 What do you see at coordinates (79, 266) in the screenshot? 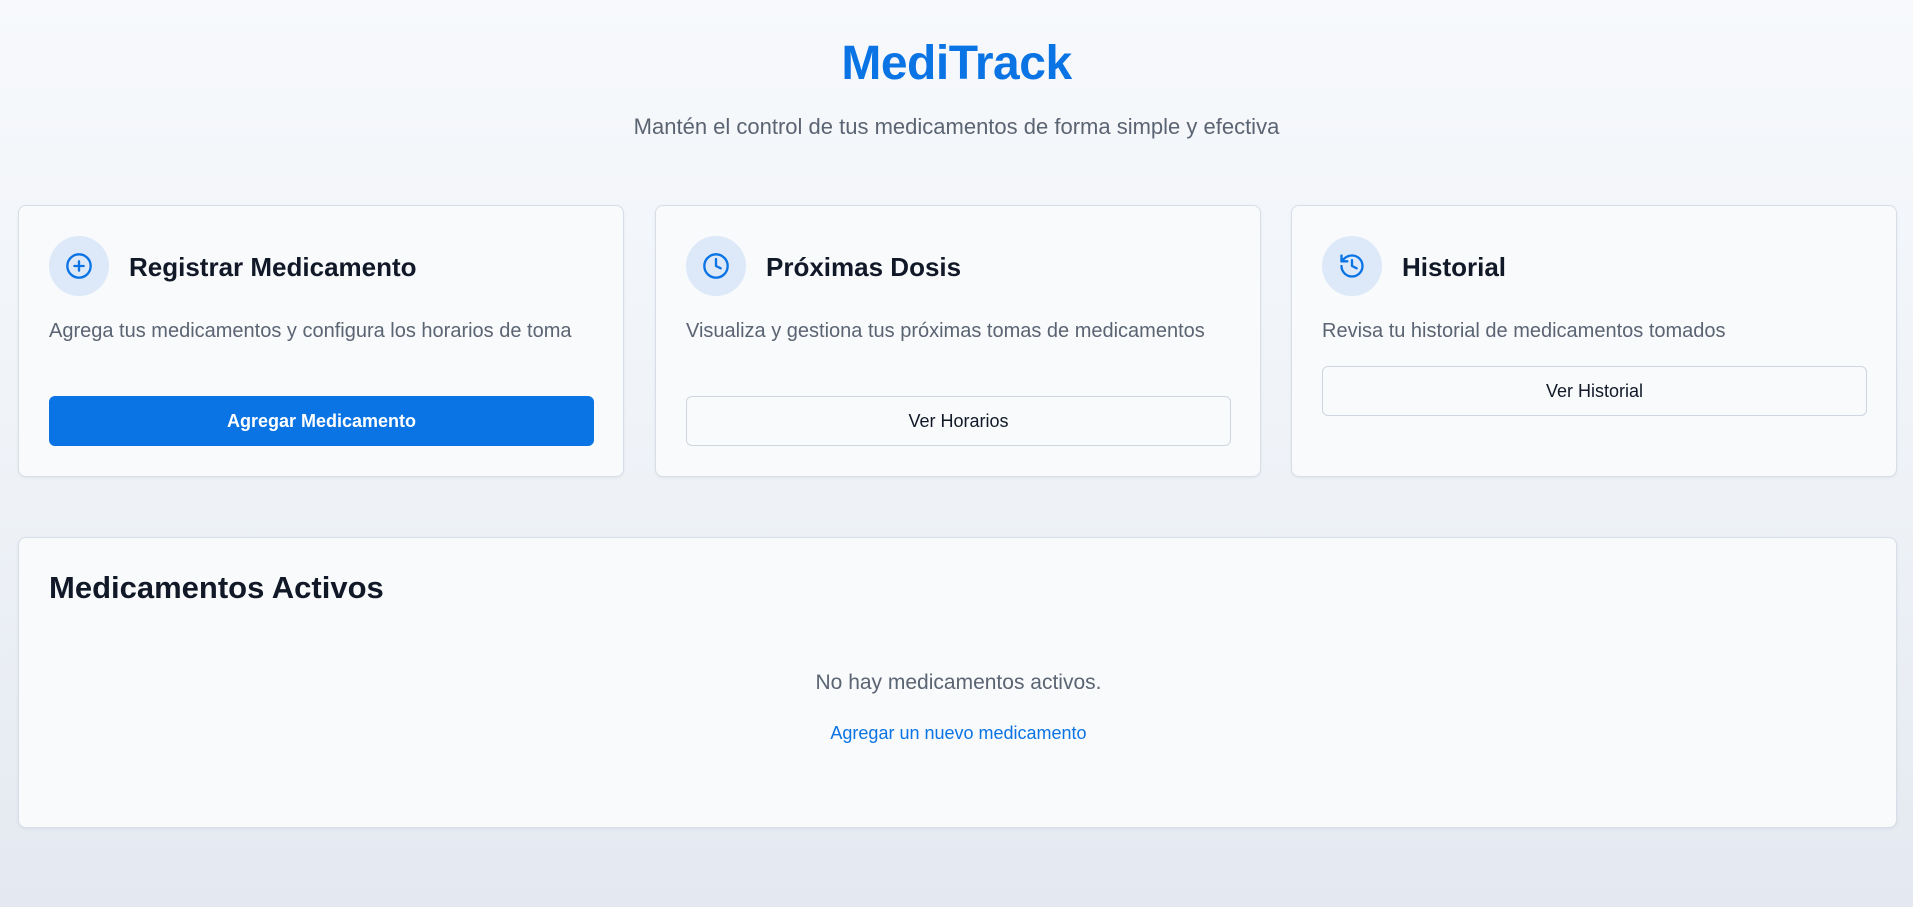
I see `plus-circle-icon` at bounding box center [79, 266].